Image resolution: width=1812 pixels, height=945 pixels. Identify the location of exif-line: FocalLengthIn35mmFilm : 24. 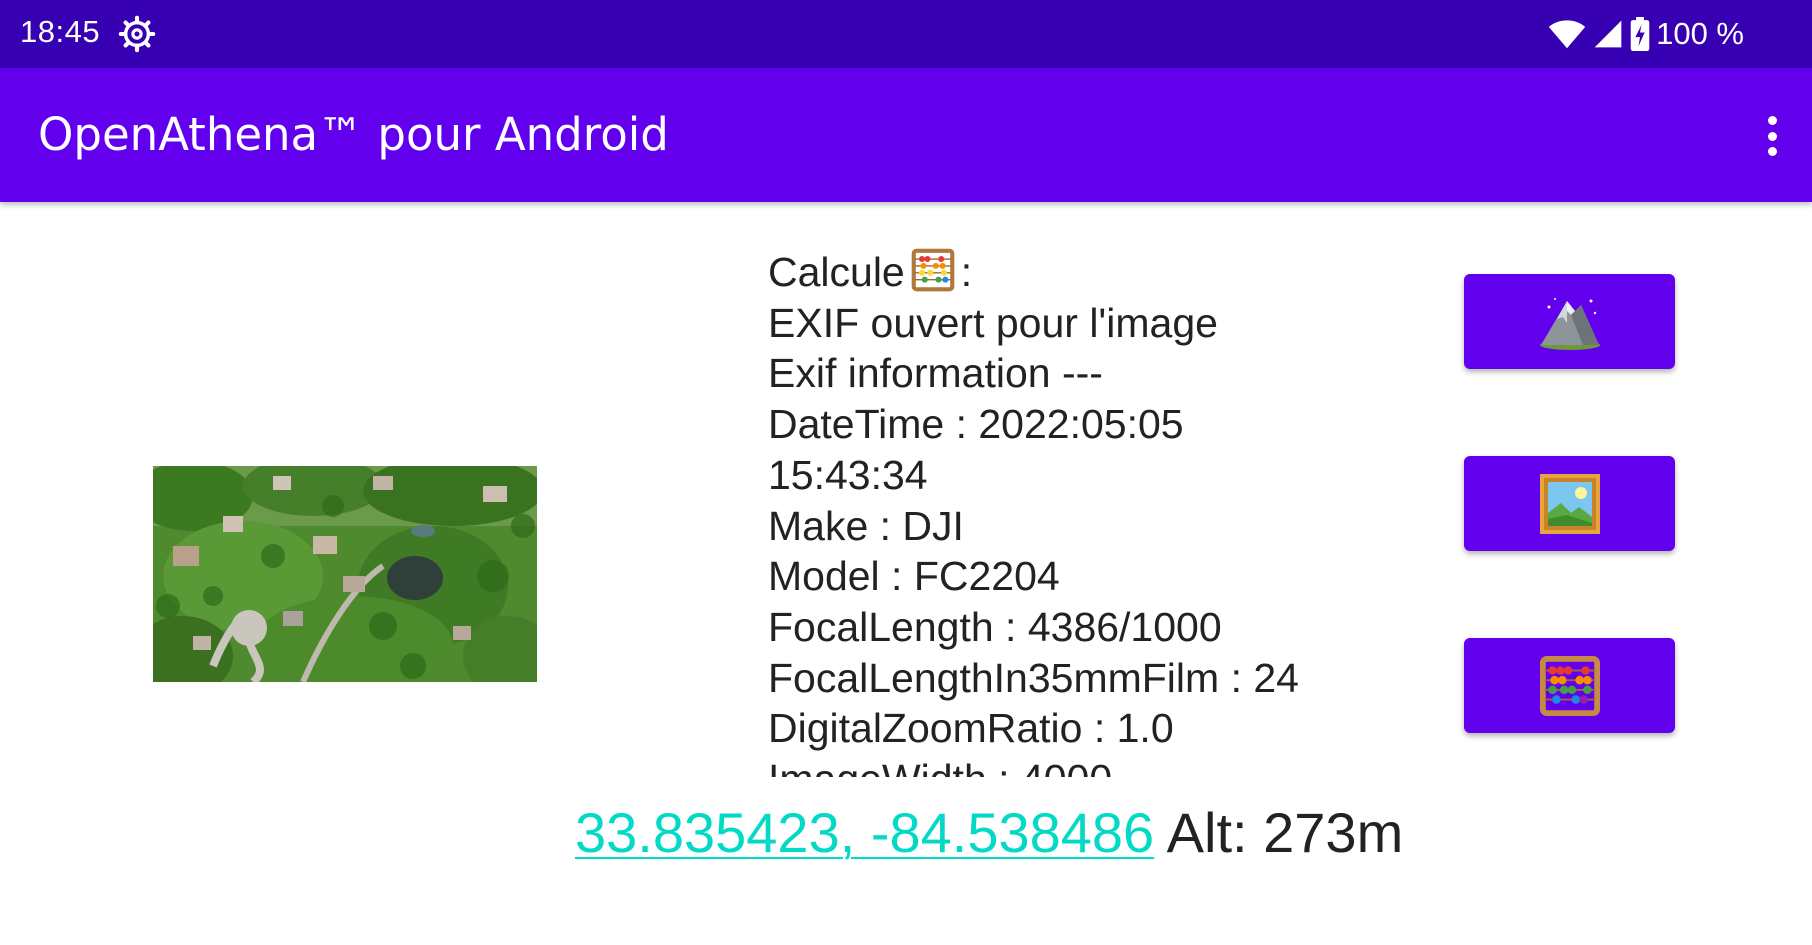
(1033, 677).